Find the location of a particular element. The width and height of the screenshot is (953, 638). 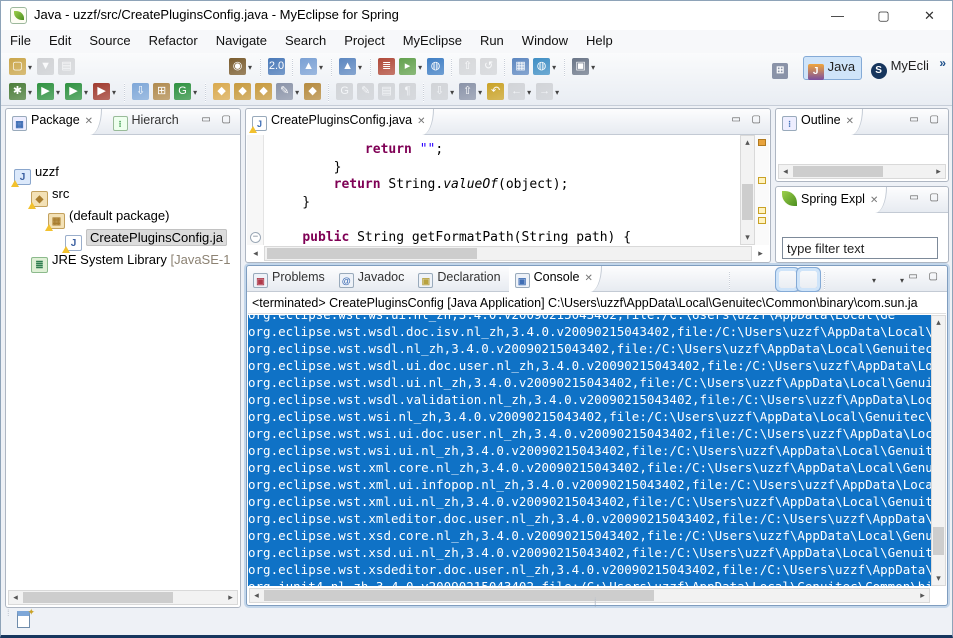

display-console-icon: ▢ is located at coordinates (861, 279).